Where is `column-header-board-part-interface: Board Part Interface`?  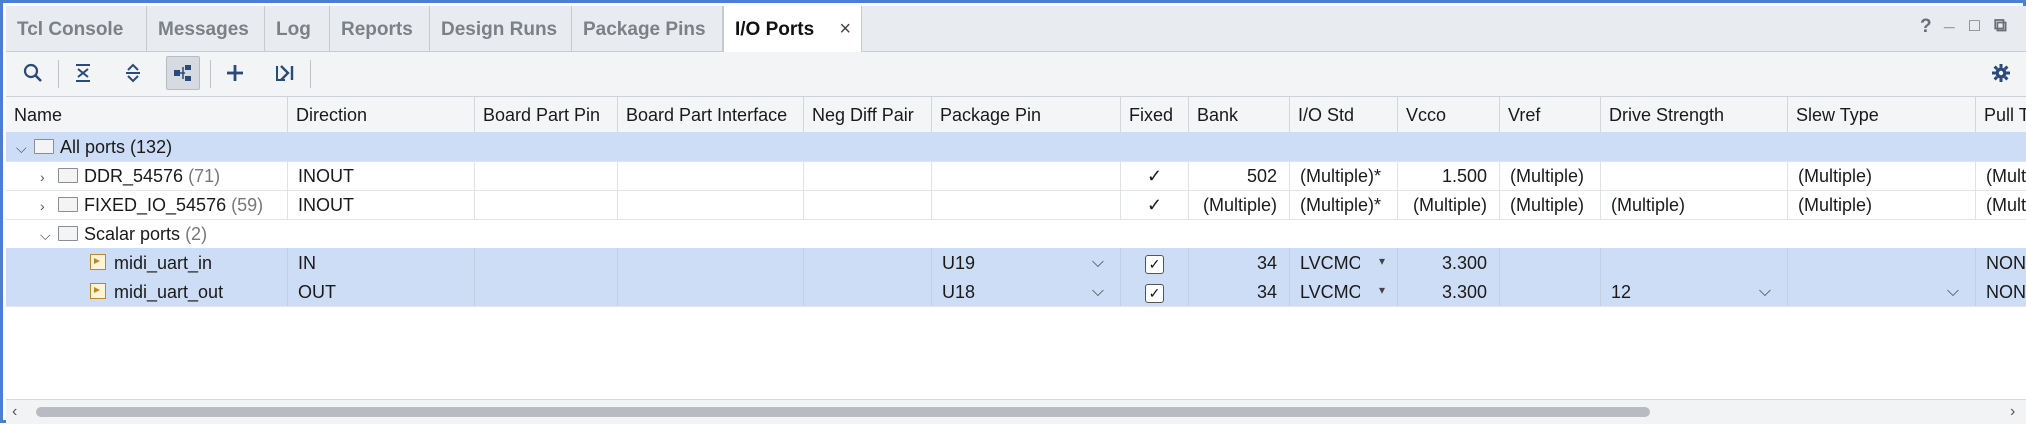 column-header-board-part-interface: Board Part Interface is located at coordinates (711, 114).